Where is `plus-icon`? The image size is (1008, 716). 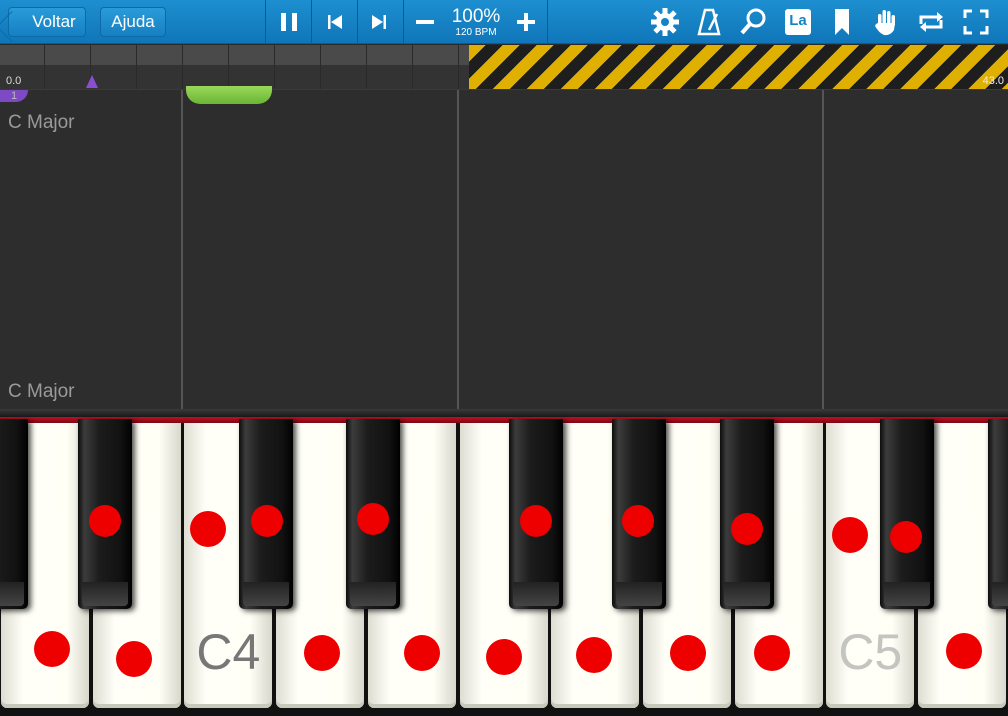
plus-icon is located at coordinates (526, 22).